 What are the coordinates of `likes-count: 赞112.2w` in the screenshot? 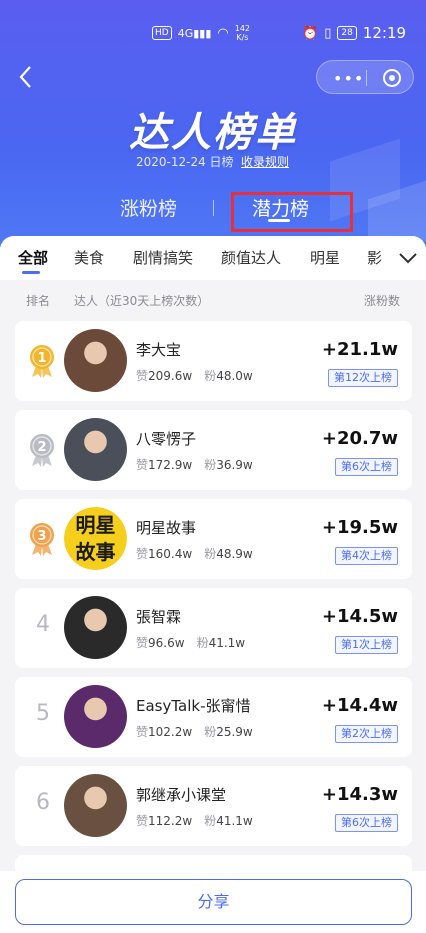 It's located at (164, 821).